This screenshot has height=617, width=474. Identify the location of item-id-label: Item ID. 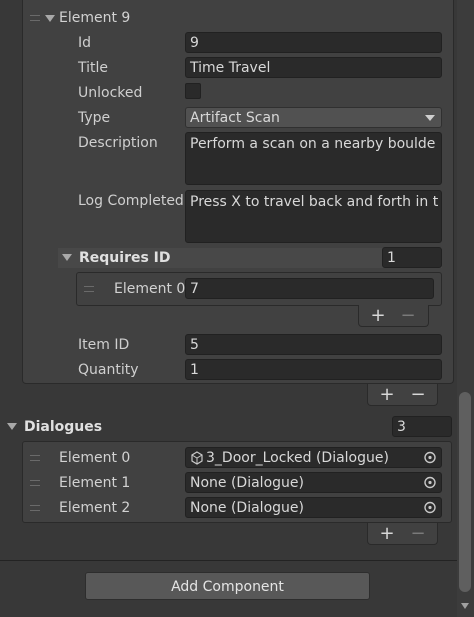
(104, 345).